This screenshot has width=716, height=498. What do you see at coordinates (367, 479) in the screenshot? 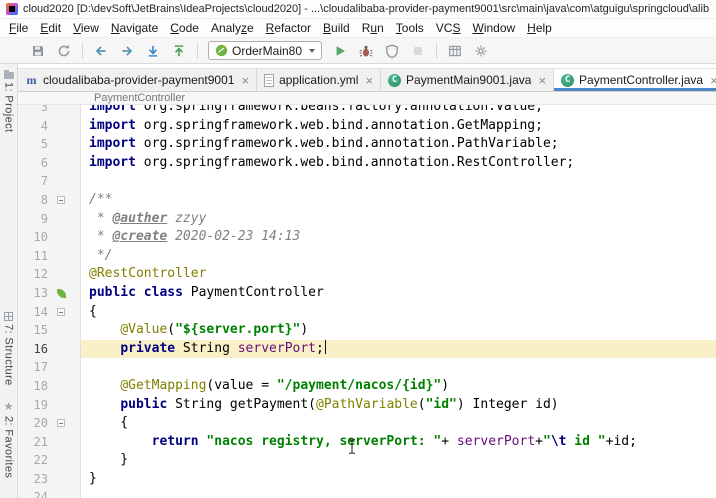
I see `code-line-23: 23}` at bounding box center [367, 479].